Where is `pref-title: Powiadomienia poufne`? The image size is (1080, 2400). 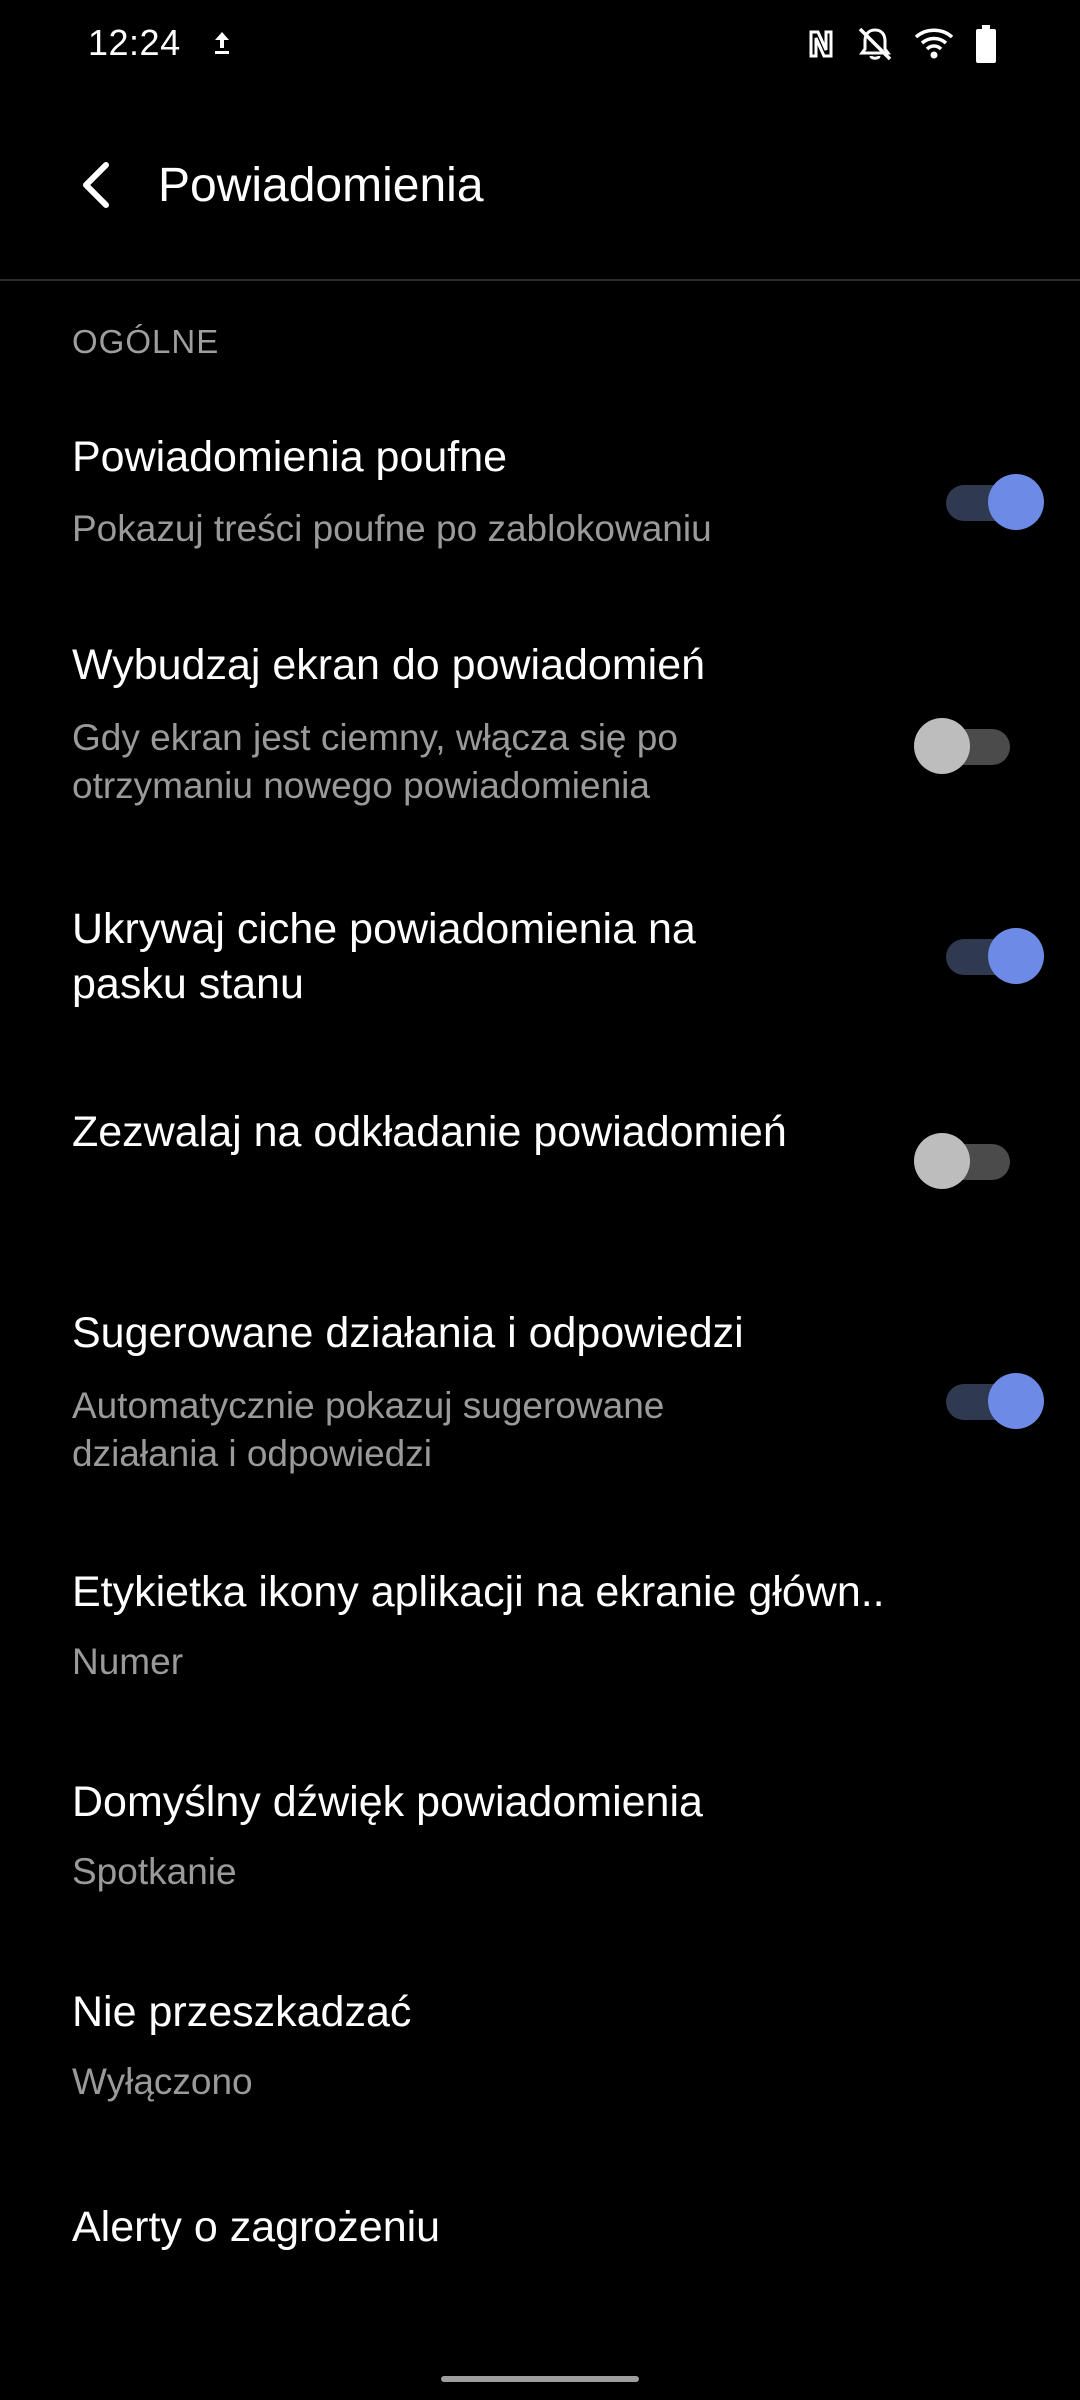
pref-title: Powiadomienia poufne is located at coordinates (290, 457).